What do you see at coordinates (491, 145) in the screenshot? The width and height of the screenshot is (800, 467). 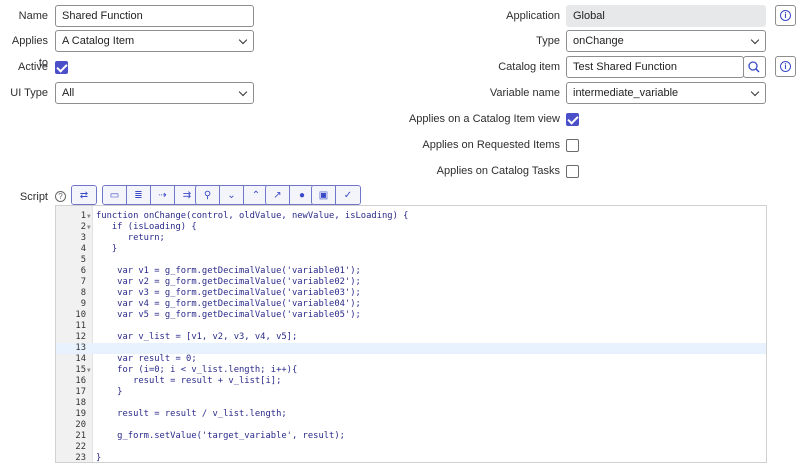 I see `applies-requested-label: Applies on Requested Items` at bounding box center [491, 145].